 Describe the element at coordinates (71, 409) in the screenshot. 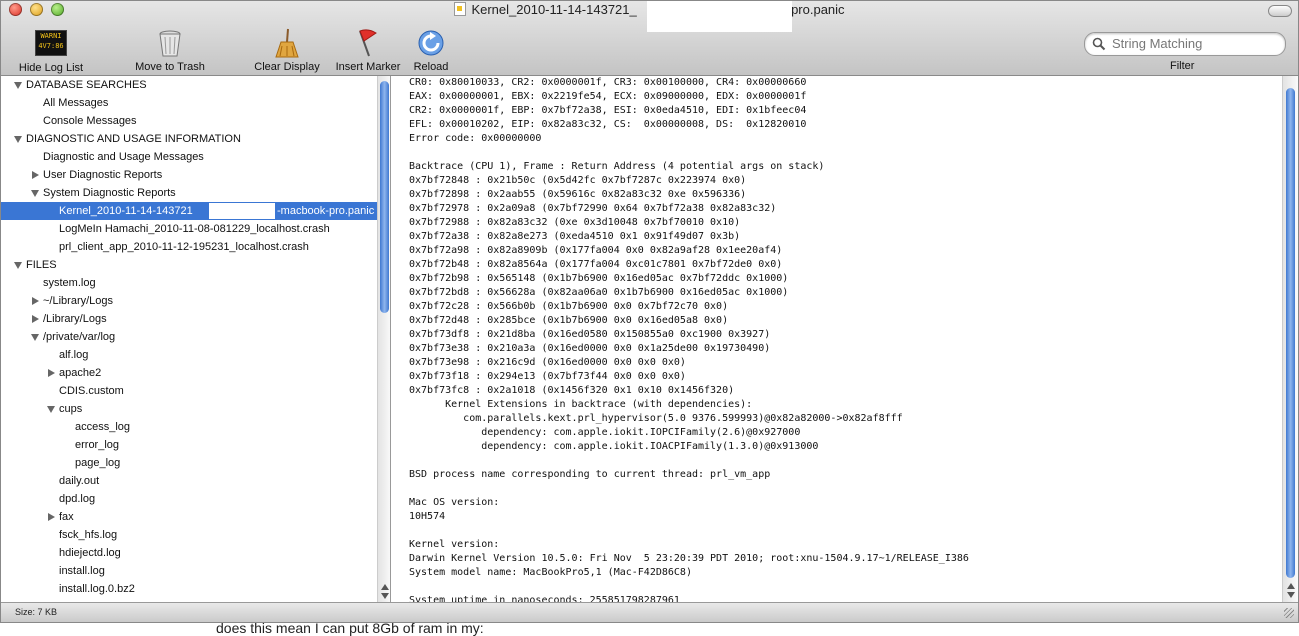

I see `sidebar-item-label: cups` at that location.